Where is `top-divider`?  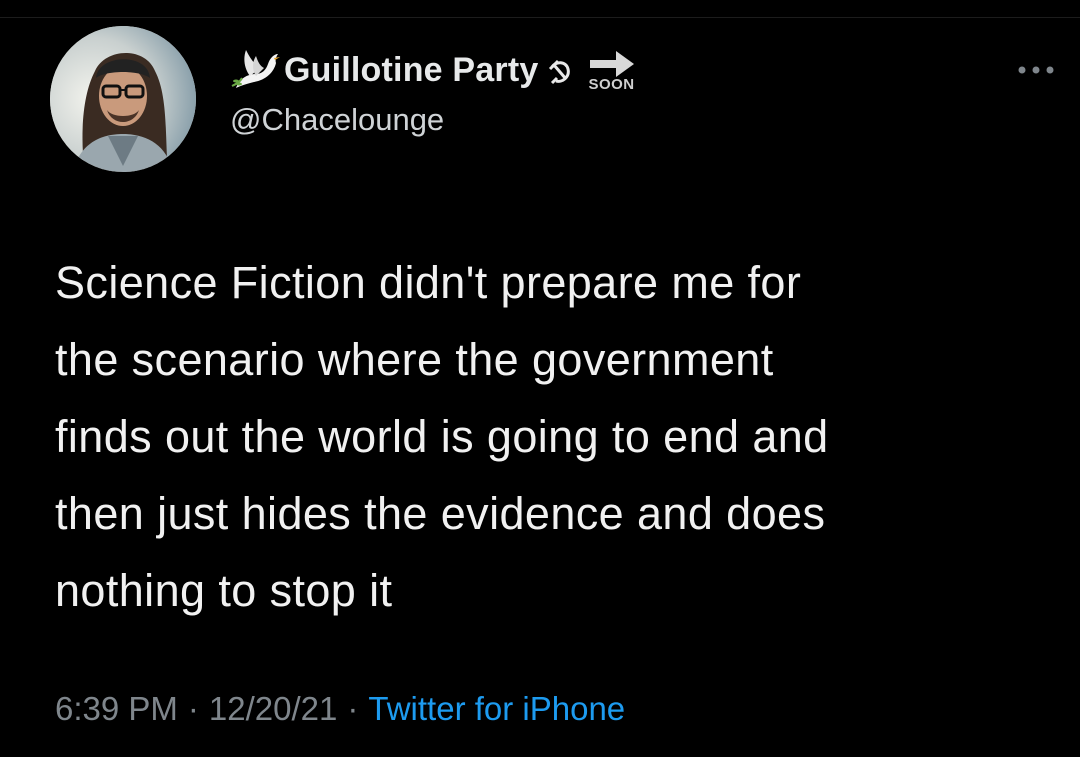 top-divider is located at coordinates (540, 17).